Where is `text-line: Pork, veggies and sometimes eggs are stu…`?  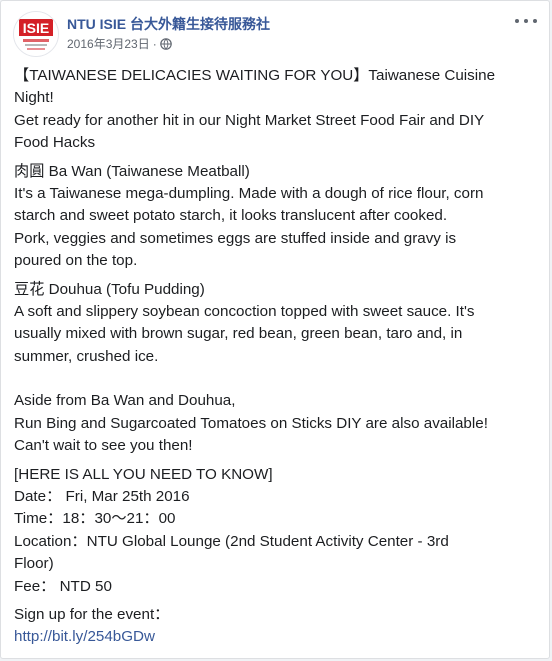
text-line: Pork, veggies and sometimes eggs are stu… is located at coordinates (235, 238).